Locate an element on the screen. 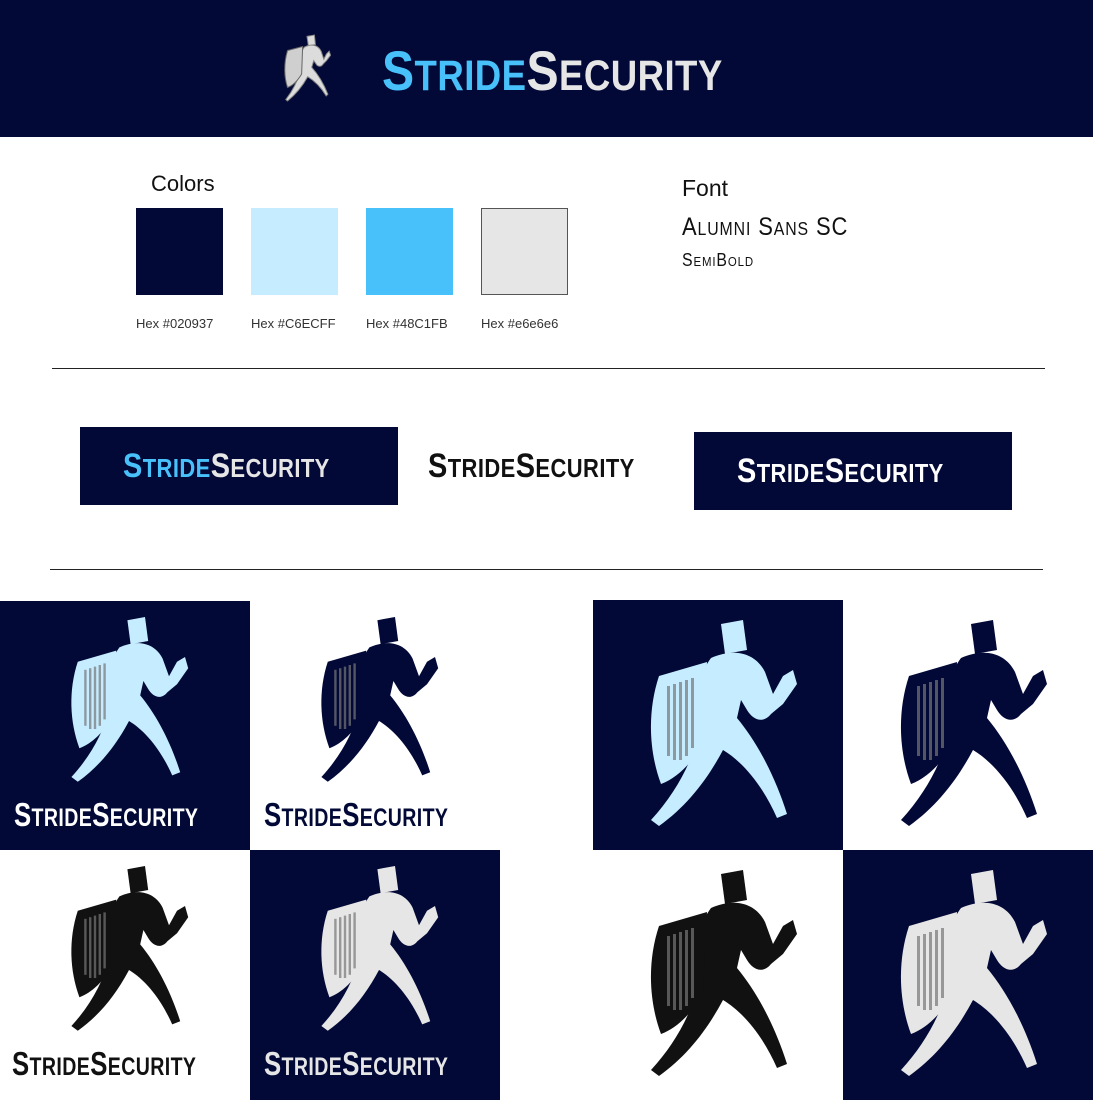  header-wordmark: STRIDESECURITY is located at coordinates (552, 70).